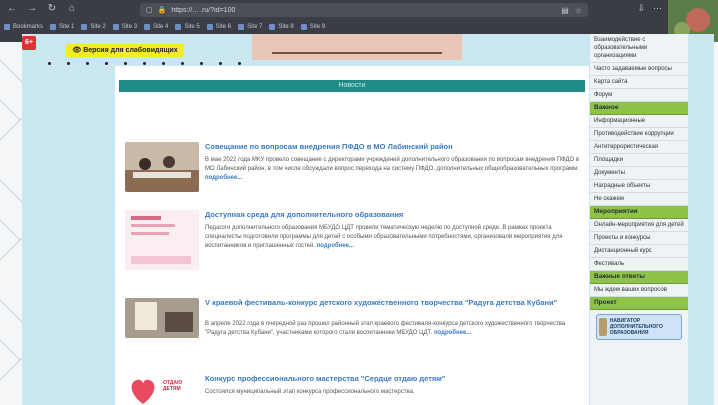 The image size is (718, 405). I want to click on sidebar-link: Мы ждем ваших вопросов, so click(639, 290).